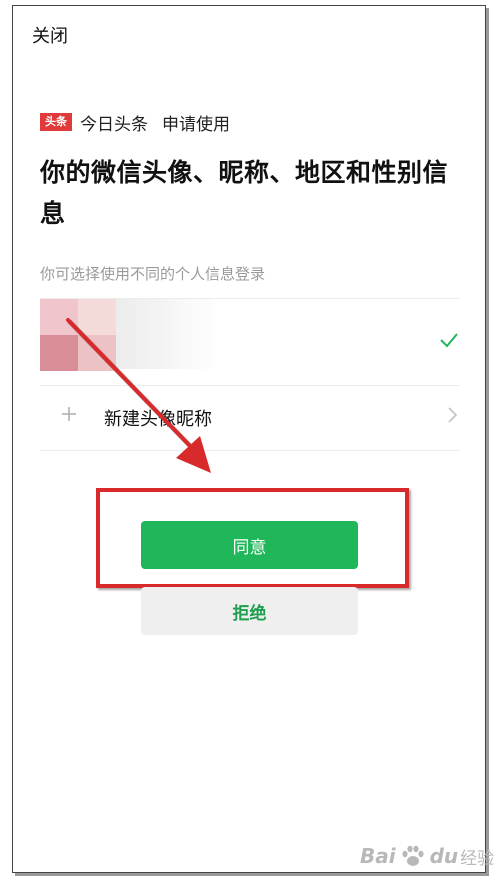 This screenshot has width=500, height=886. I want to click on permission-hint: 你可选择使用不同的个人信息登录, so click(153, 274).